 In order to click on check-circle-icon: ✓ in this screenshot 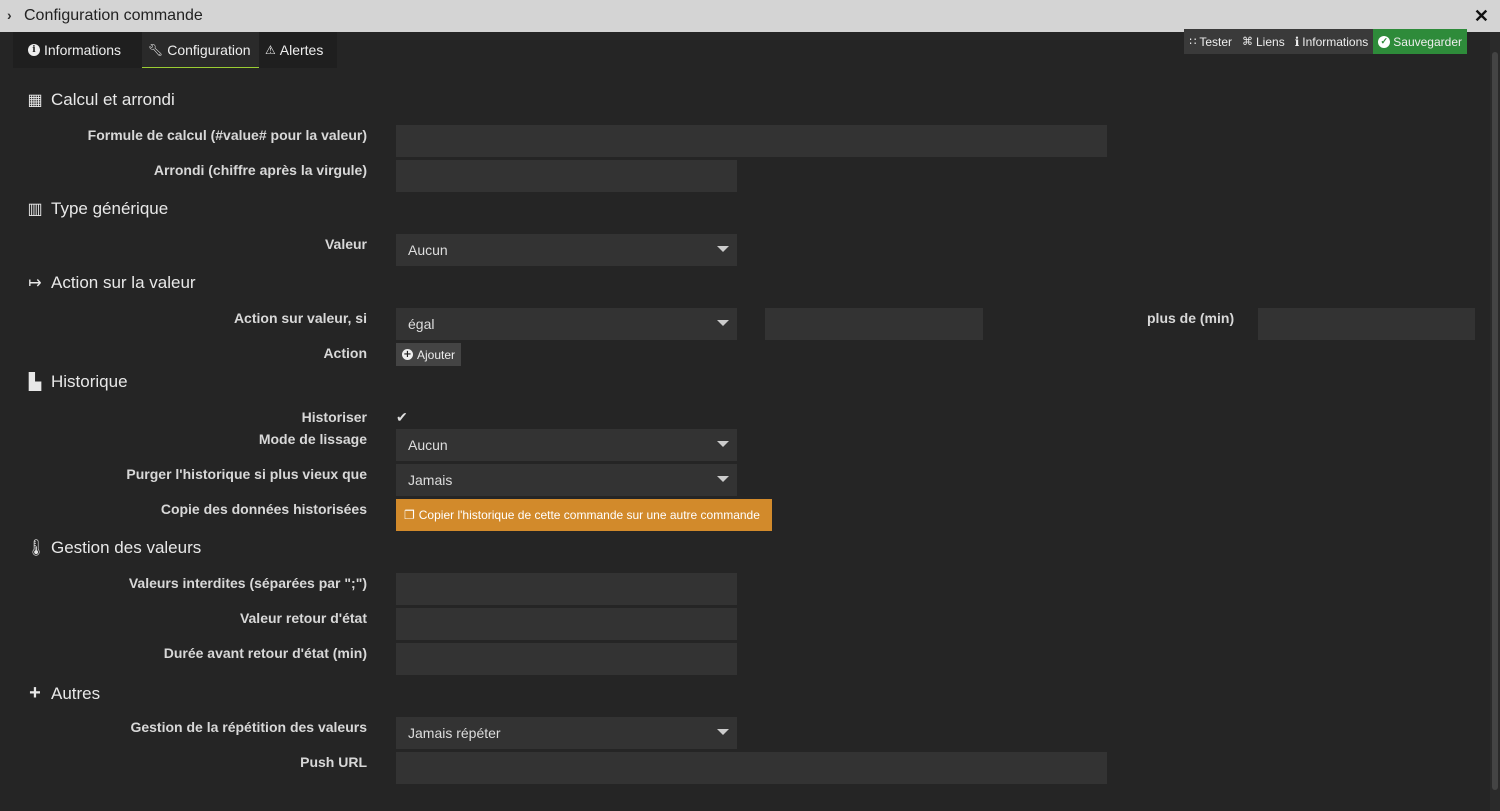, I will do `click(1384, 41)`.